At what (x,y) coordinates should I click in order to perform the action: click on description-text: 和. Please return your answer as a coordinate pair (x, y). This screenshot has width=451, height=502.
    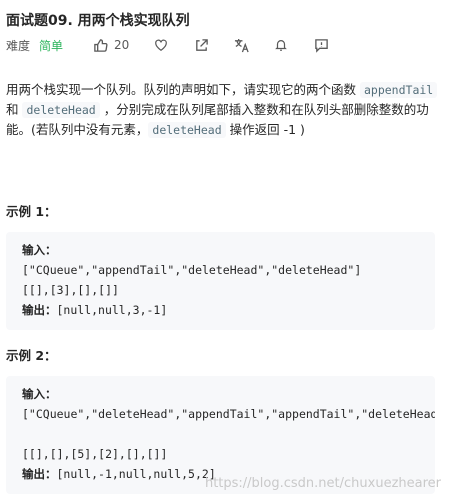
    Looking at the image, I should click on (14, 109).